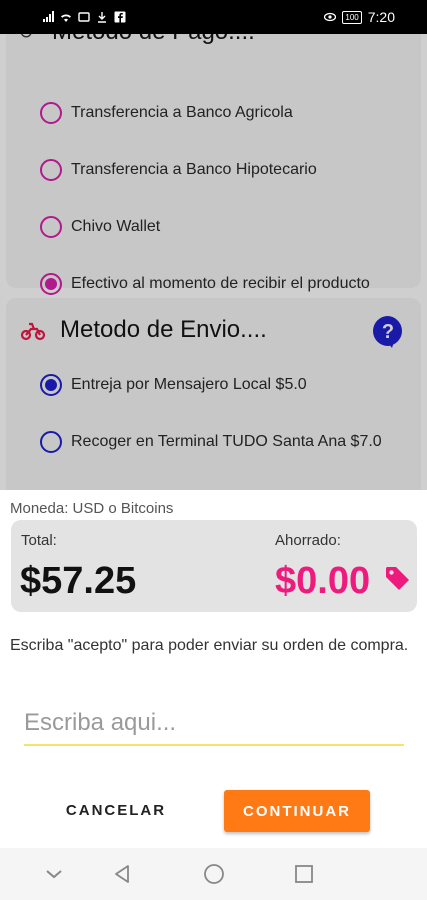  What do you see at coordinates (189, 384) in the screenshot?
I see `shipping-option-label: Entreja por Mensajero Local $5.0` at bounding box center [189, 384].